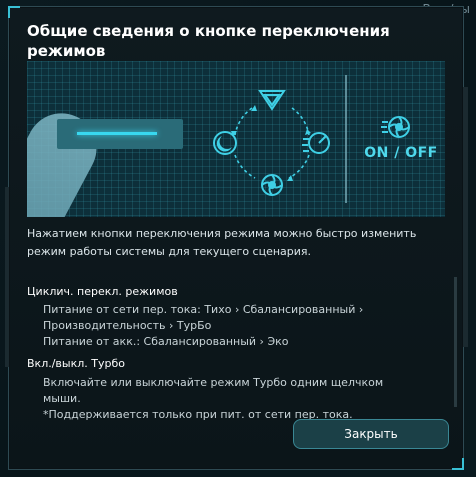  What do you see at coordinates (225, 143) in the screenshot?
I see `silent-moon-icon` at bounding box center [225, 143].